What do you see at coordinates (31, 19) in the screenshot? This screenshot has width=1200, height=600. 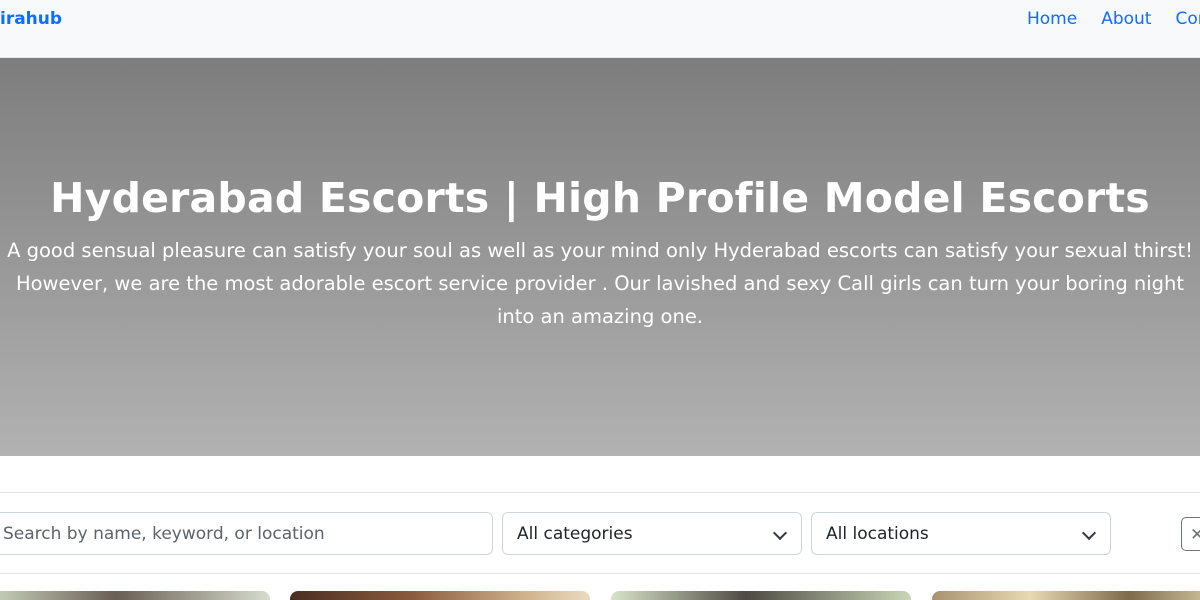 I see `brand-logo: irahub` at bounding box center [31, 19].